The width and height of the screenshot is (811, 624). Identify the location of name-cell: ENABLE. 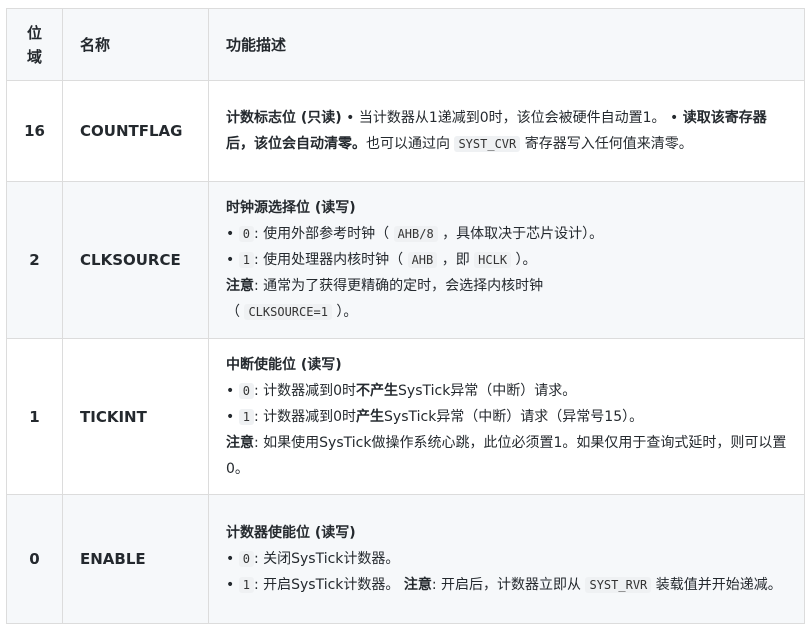
(135, 559).